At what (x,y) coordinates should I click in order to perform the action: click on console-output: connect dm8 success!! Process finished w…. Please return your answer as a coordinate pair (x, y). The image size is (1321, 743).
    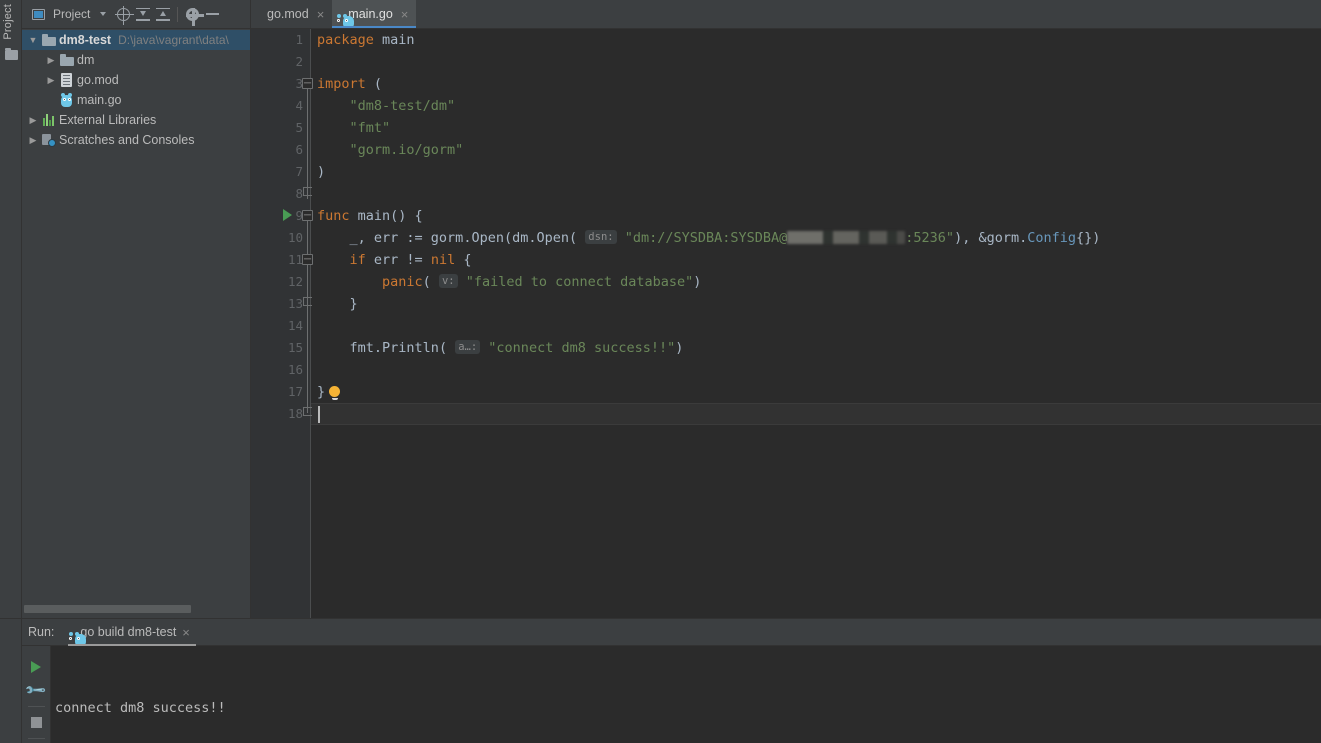
    Looking at the image, I should click on (686, 694).